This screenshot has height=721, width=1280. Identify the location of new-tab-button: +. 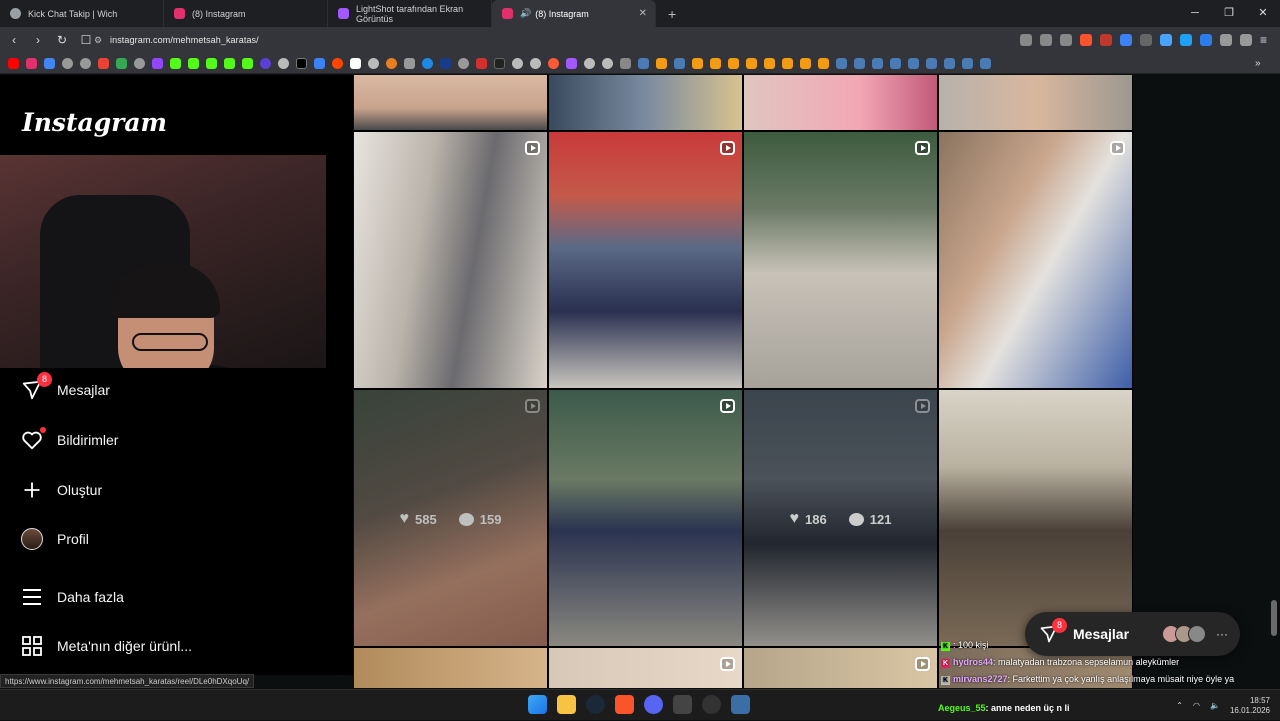
(672, 14).